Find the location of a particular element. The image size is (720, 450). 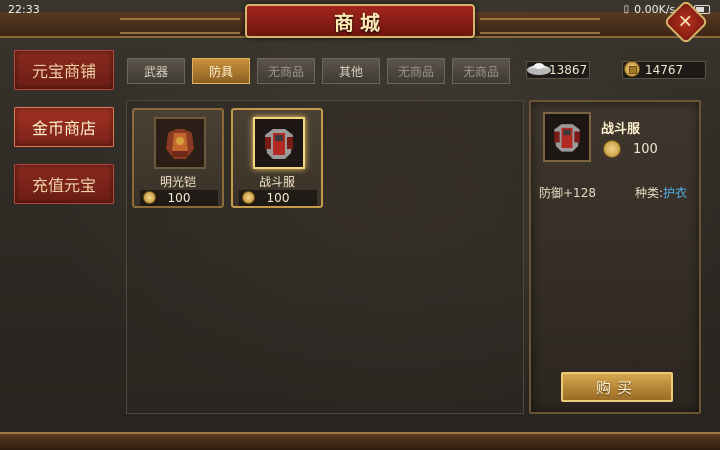

status-time: 22:33 is located at coordinates (24, 9).